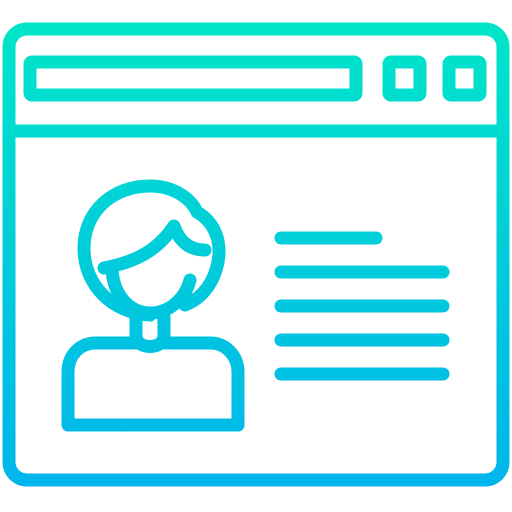  What do you see at coordinates (154, 247) in the screenshot?
I see `avatar-hair` at bounding box center [154, 247].